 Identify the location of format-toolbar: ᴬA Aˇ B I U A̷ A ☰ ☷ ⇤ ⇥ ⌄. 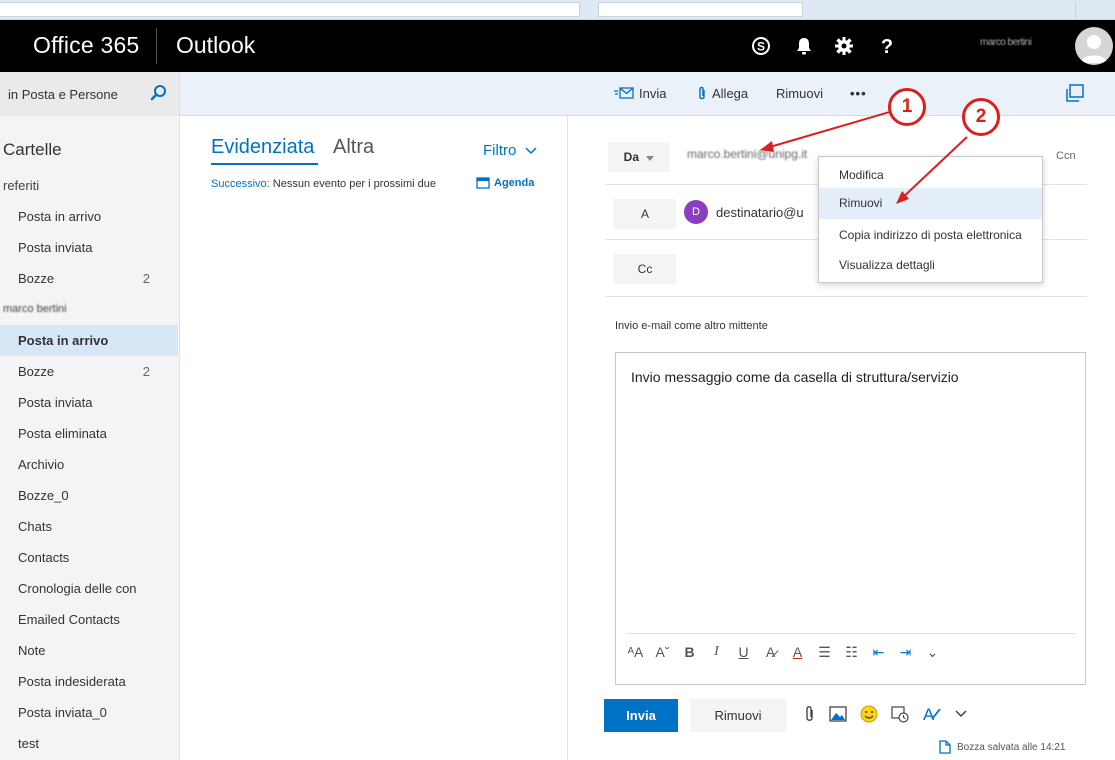
(784, 652).